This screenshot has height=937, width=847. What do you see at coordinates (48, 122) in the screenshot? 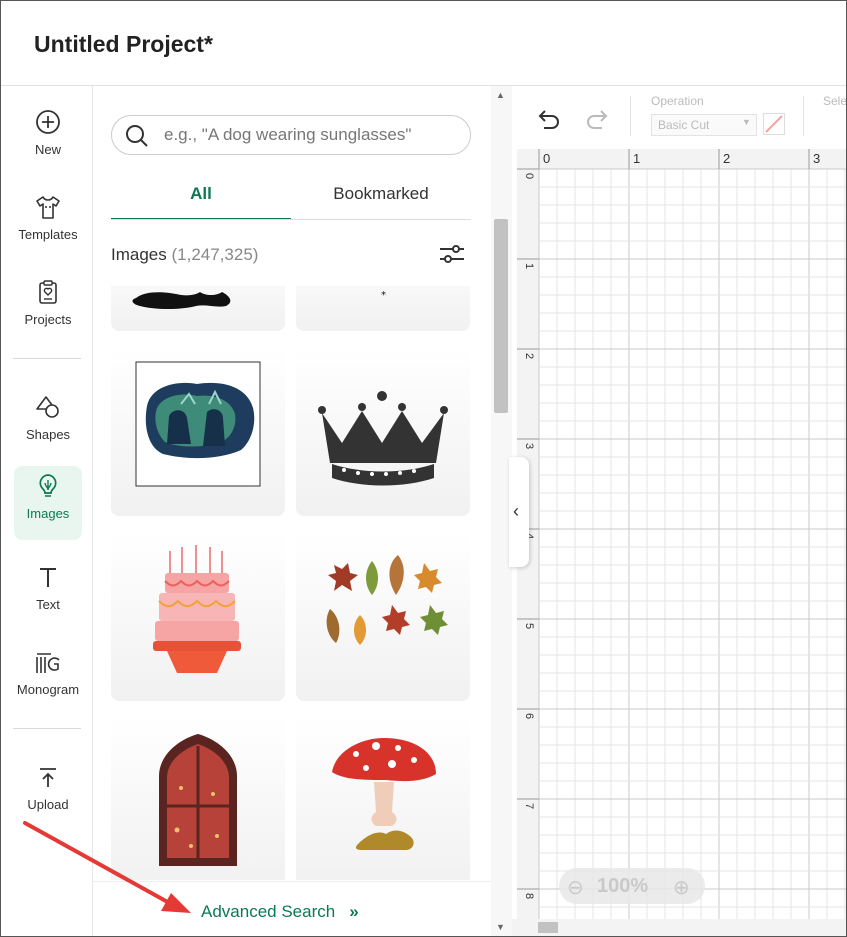
I see `plus-circle-icon` at bounding box center [48, 122].